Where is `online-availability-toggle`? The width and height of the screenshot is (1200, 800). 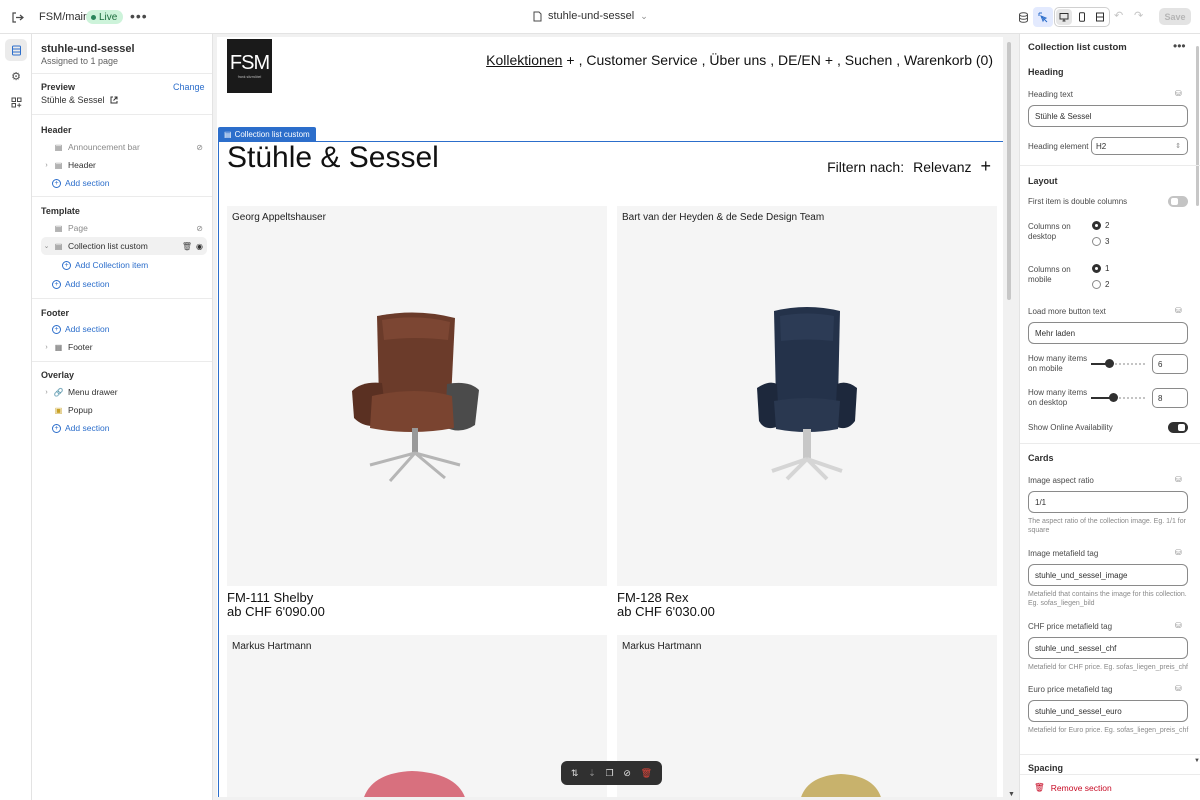 online-availability-toggle is located at coordinates (1178, 427).